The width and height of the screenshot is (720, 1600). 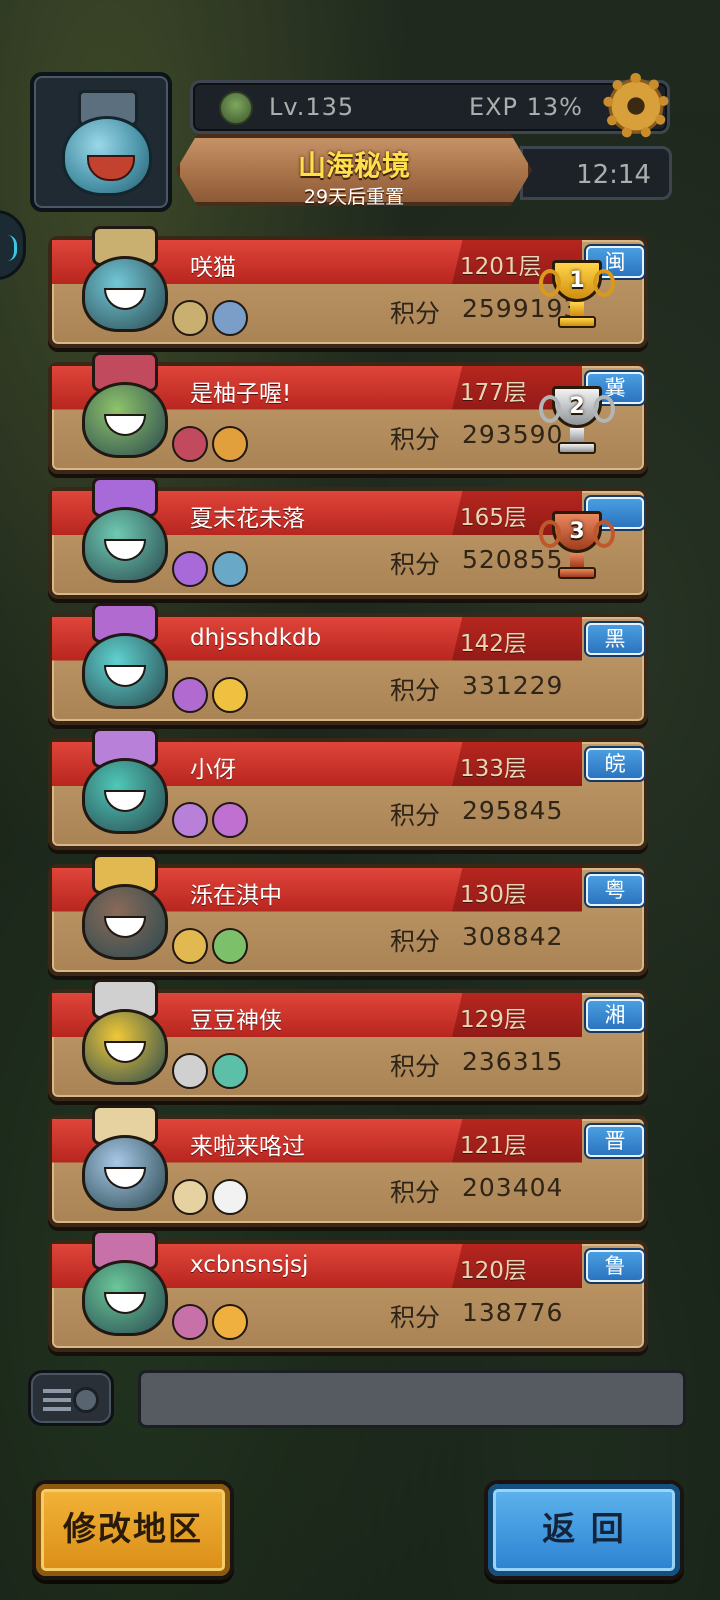 What do you see at coordinates (615, 764) in the screenshot?
I see `region-badge: 皖` at bounding box center [615, 764].